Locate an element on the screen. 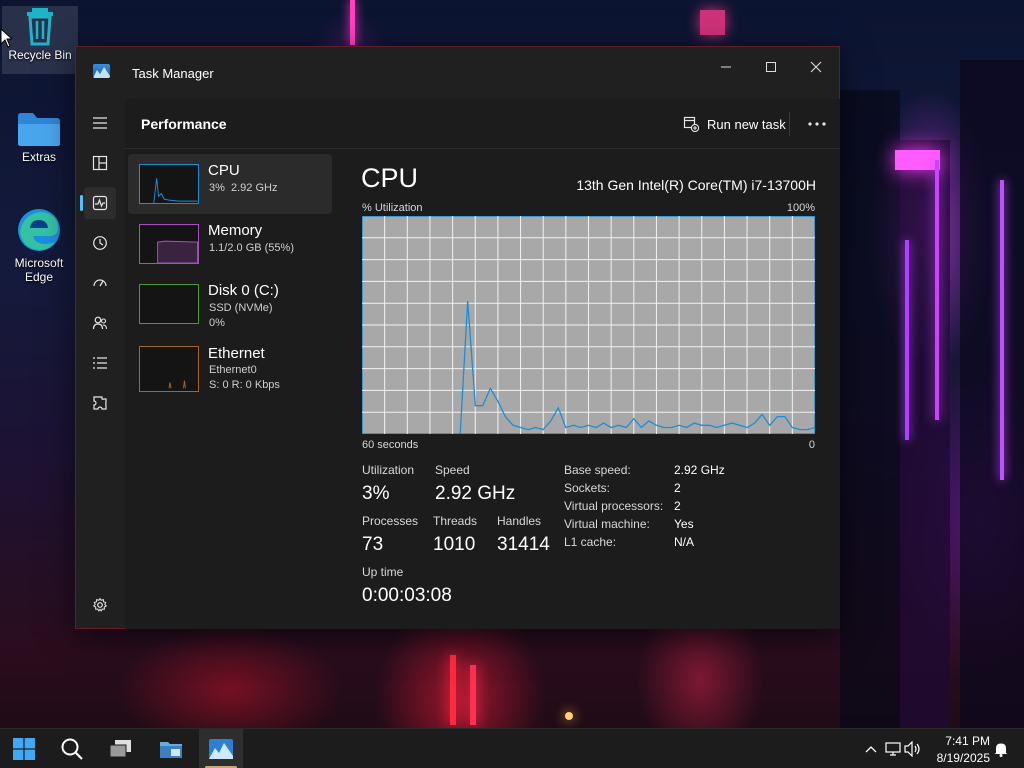  resource-item-cpu: CPU 3% 2.92 GHz is located at coordinates (230, 184).